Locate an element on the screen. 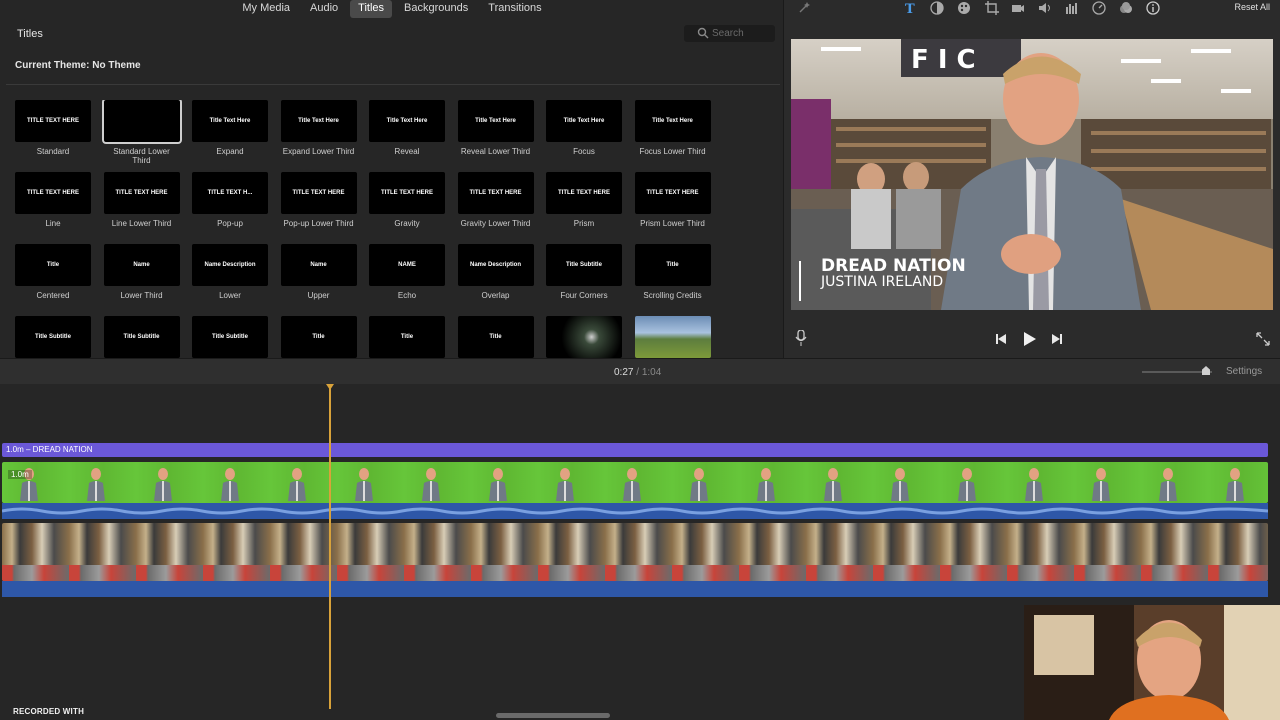 This screenshot has height=720, width=1280. title-tile: Name Description Overlap is located at coordinates (495, 272).